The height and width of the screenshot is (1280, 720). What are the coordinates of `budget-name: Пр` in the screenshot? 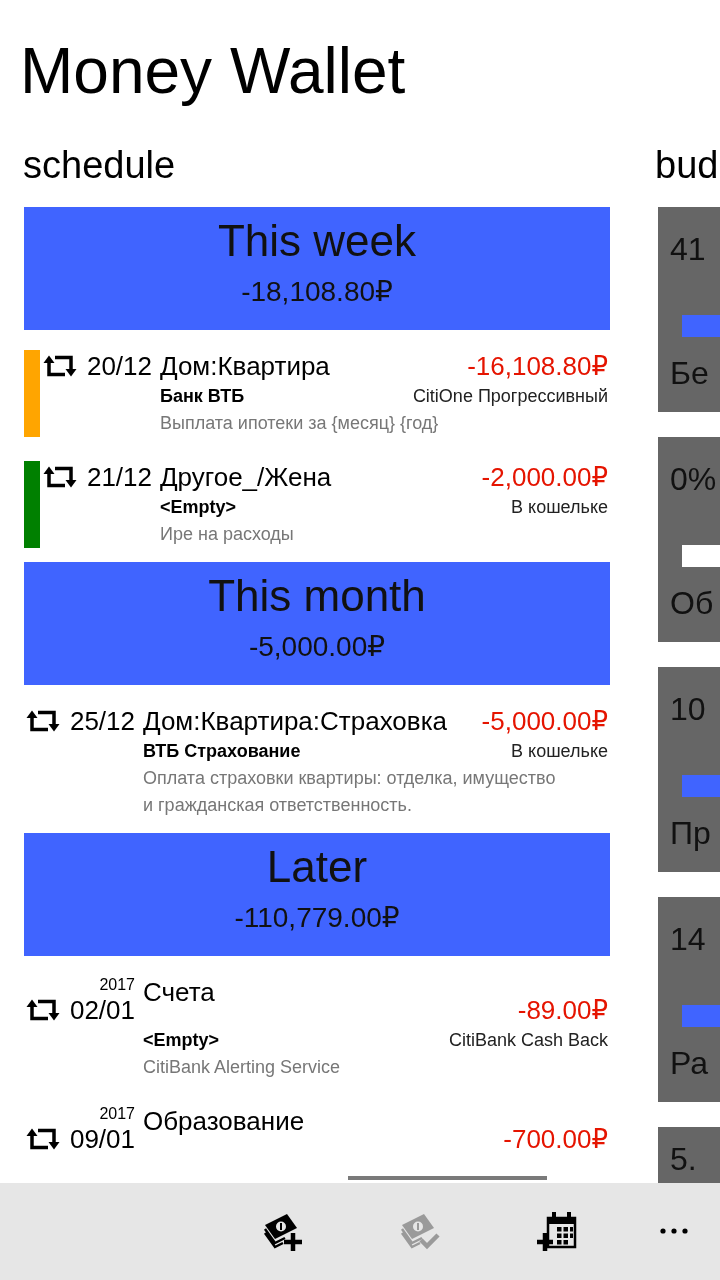 It's located at (690, 833).